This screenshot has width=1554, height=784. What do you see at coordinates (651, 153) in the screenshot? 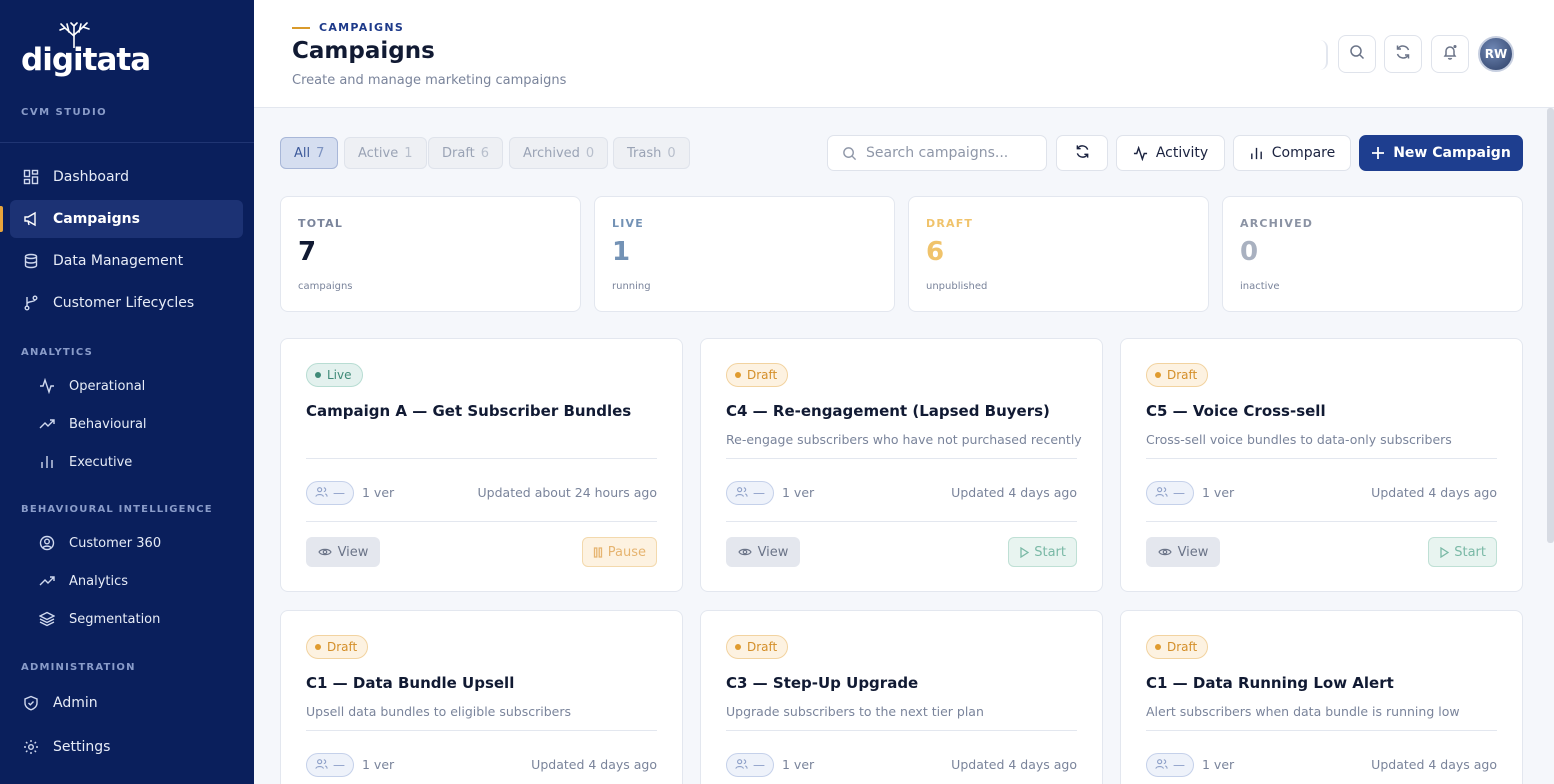
I see `filter-trash: Trash 0` at bounding box center [651, 153].